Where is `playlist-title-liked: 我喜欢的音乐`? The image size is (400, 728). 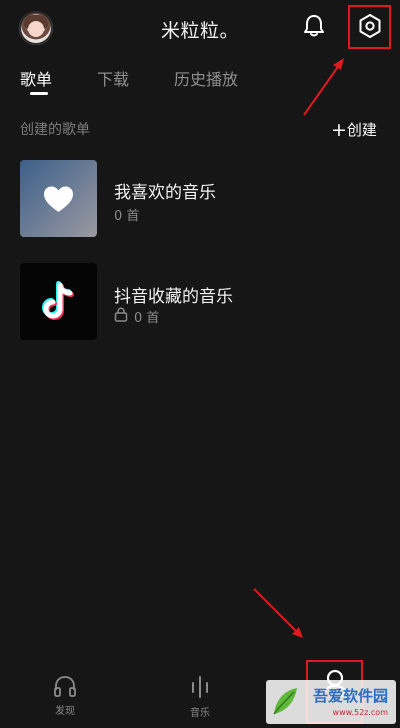
playlist-title-liked: 我喜欢的音乐 is located at coordinates (165, 190).